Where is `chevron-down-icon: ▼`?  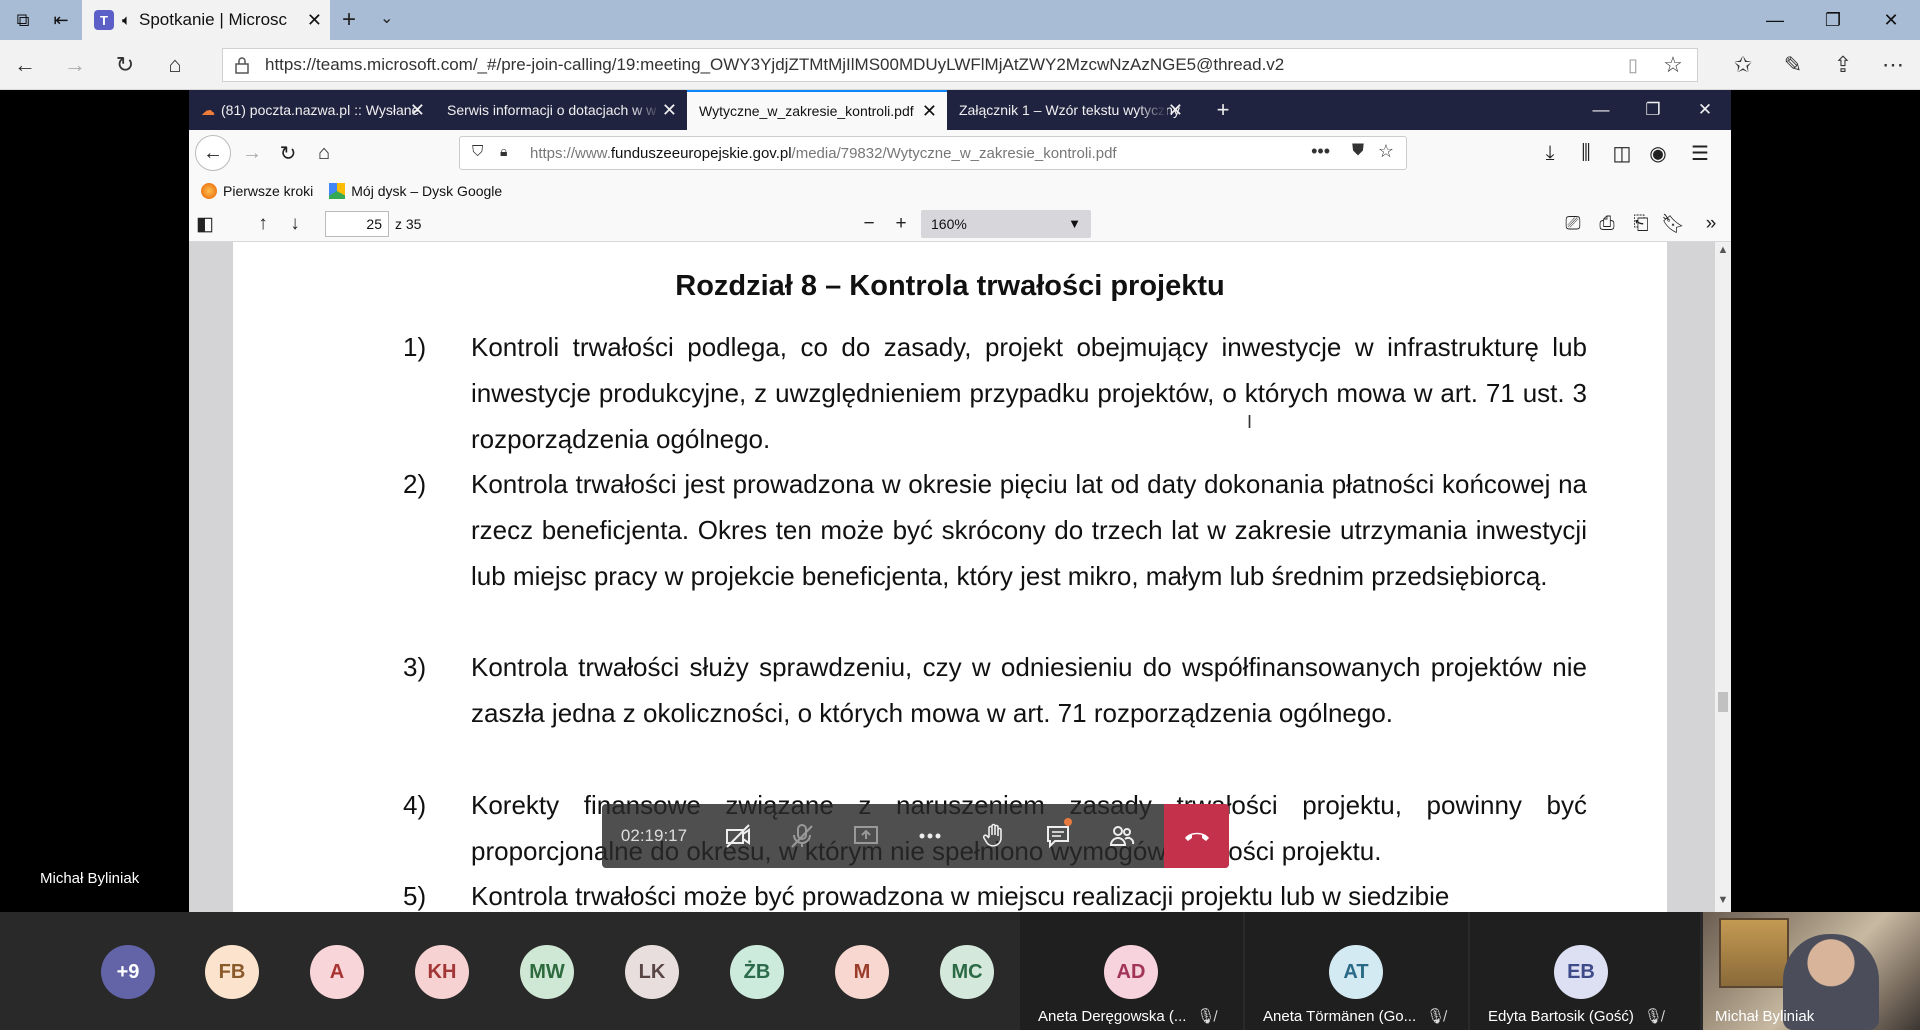
chevron-down-icon: ▼ is located at coordinates (1074, 223).